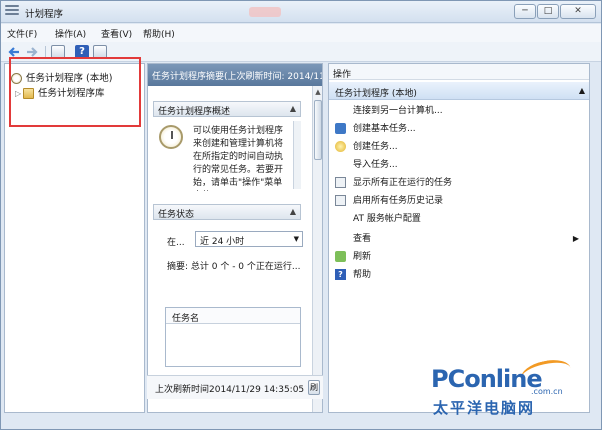 This screenshot has height=430, width=602. Describe the element at coordinates (547, 391) in the screenshot. I see `watermark-domain: .com.cn` at that location.